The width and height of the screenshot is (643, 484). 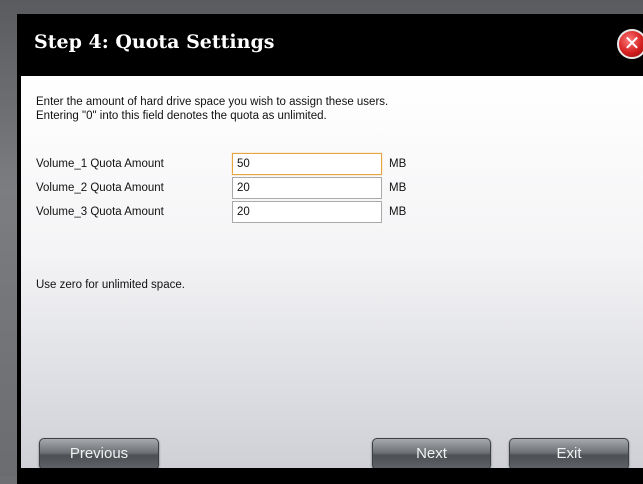 What do you see at coordinates (100, 164) in the screenshot?
I see `volume-1-quota-label: Volume_1 Quota Amount` at bounding box center [100, 164].